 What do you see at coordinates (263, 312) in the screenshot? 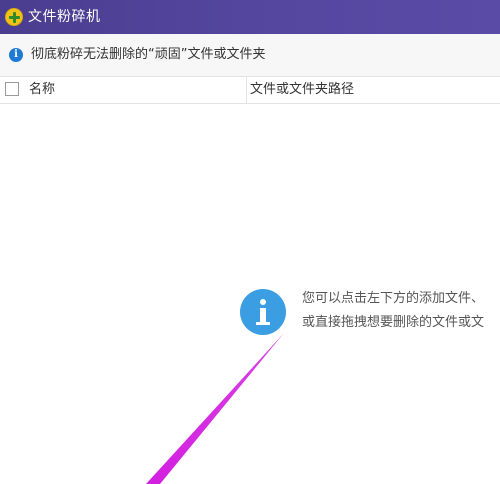
I see `info-icon` at bounding box center [263, 312].